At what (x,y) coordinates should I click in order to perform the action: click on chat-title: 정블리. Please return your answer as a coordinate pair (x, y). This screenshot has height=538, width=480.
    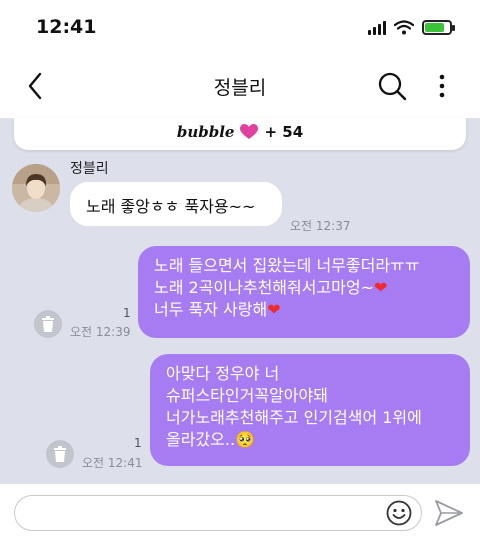
    Looking at the image, I should click on (240, 88).